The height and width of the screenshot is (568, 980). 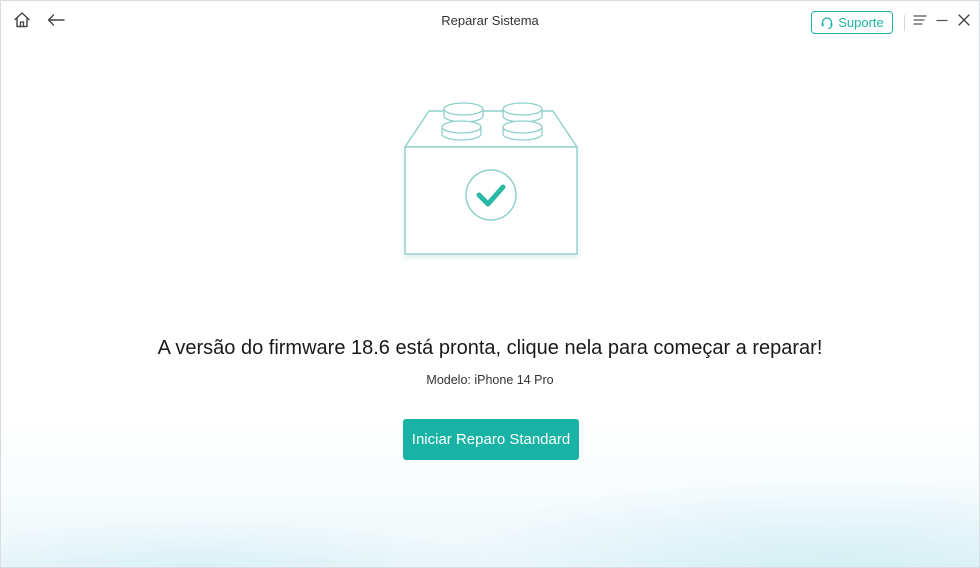 I want to click on headset-icon, so click(x=827, y=22).